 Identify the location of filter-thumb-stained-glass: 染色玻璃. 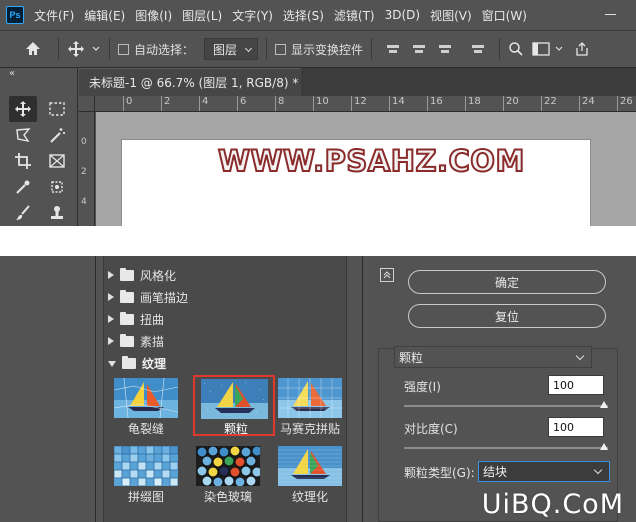
(228, 474).